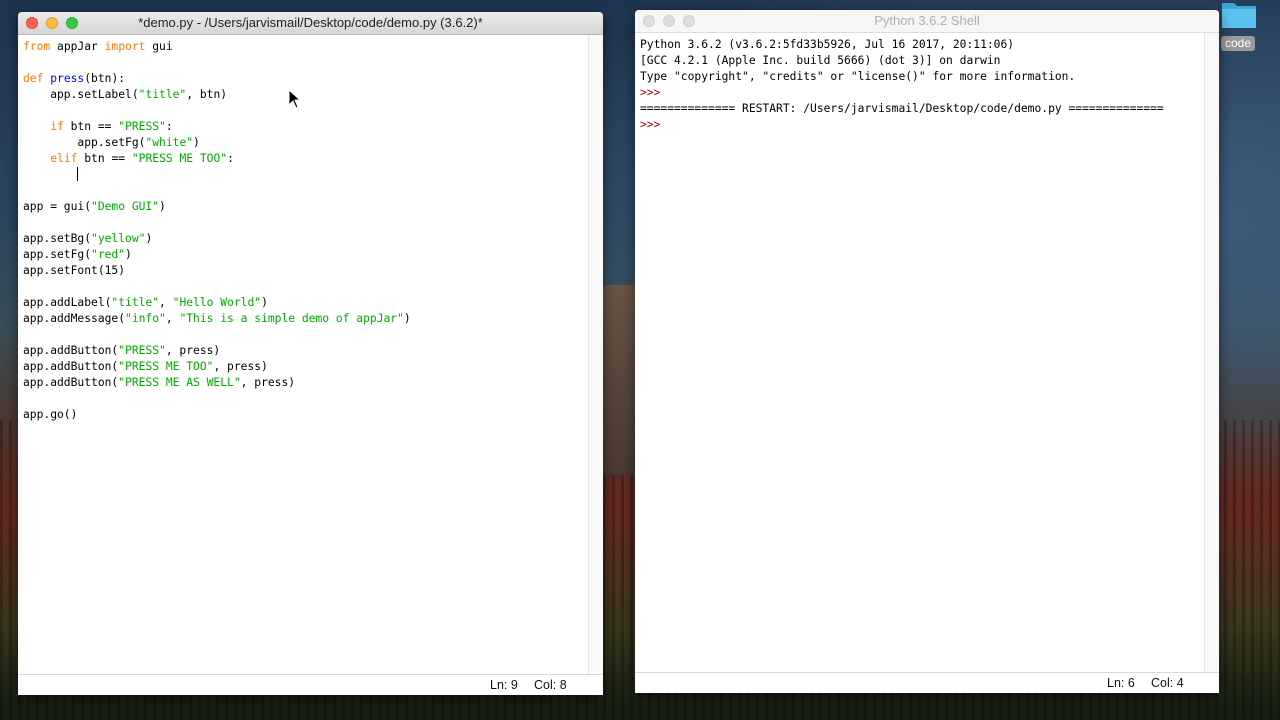 The height and width of the screenshot is (720, 1280). What do you see at coordinates (217, 175) in the screenshot?
I see `code-line` at bounding box center [217, 175].